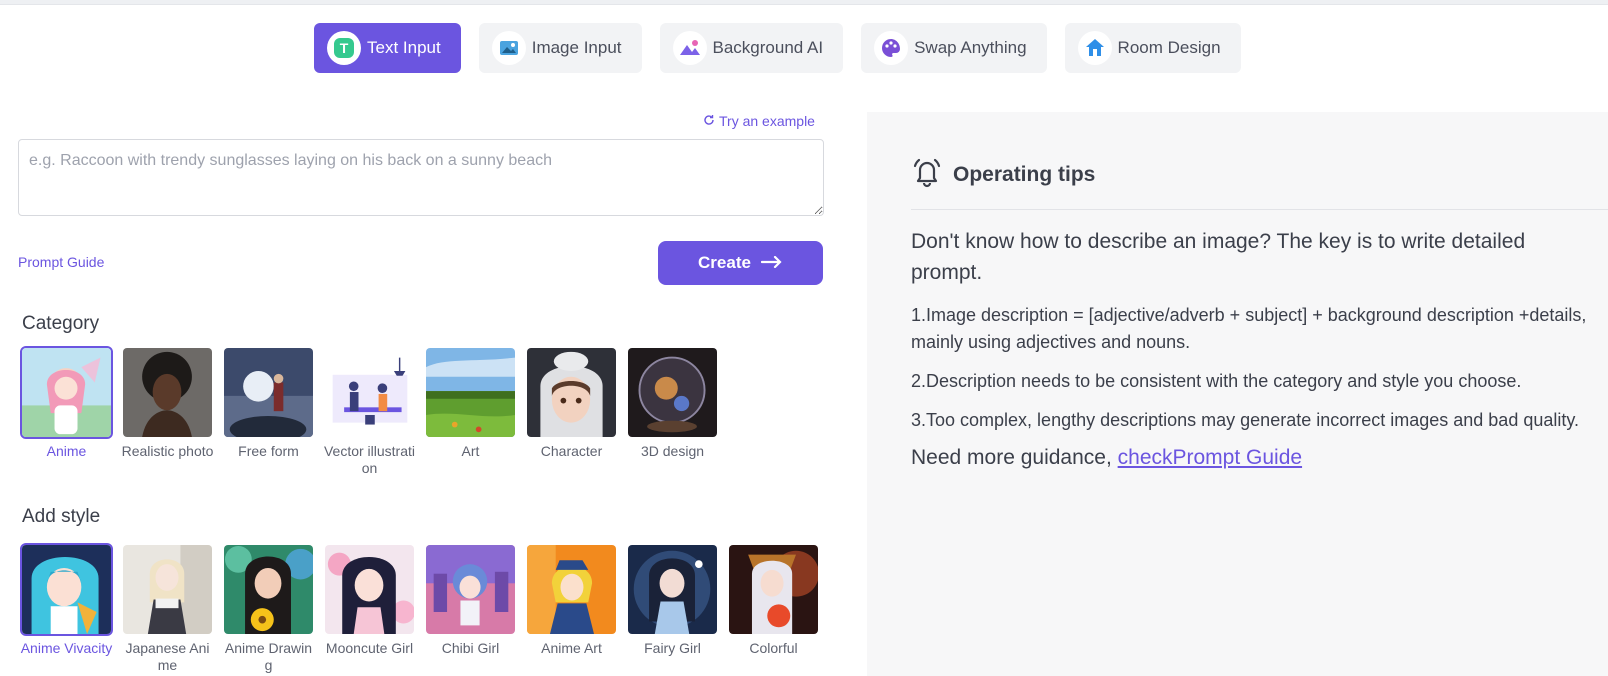 The height and width of the screenshot is (676, 1608). What do you see at coordinates (470, 648) in the screenshot?
I see `style-label: Chibi Girl` at bounding box center [470, 648].